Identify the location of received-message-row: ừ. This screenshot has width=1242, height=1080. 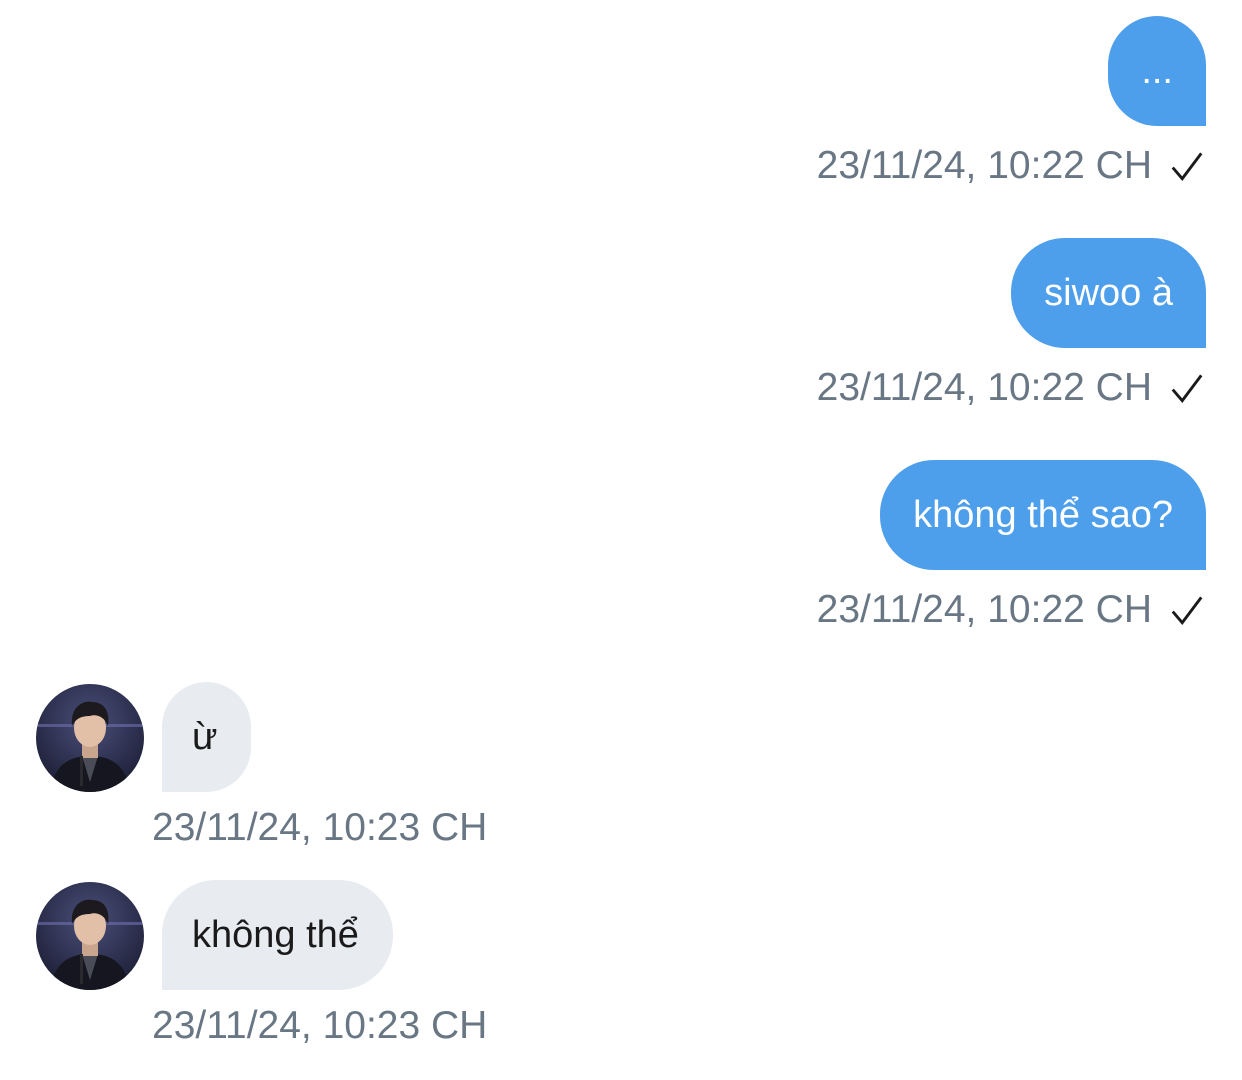
(261, 737).